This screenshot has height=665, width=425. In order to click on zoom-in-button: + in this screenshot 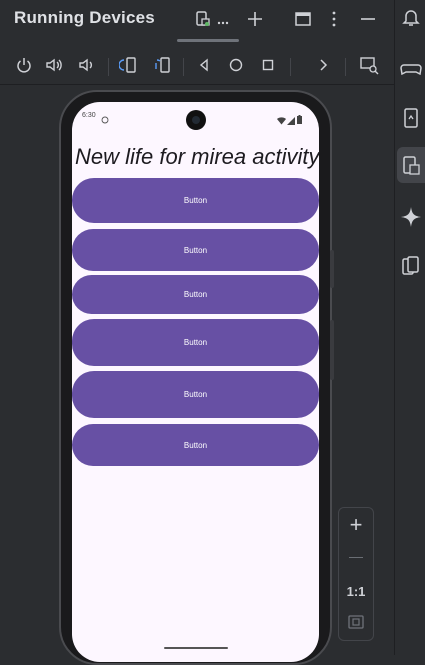, I will do `click(356, 525)`.